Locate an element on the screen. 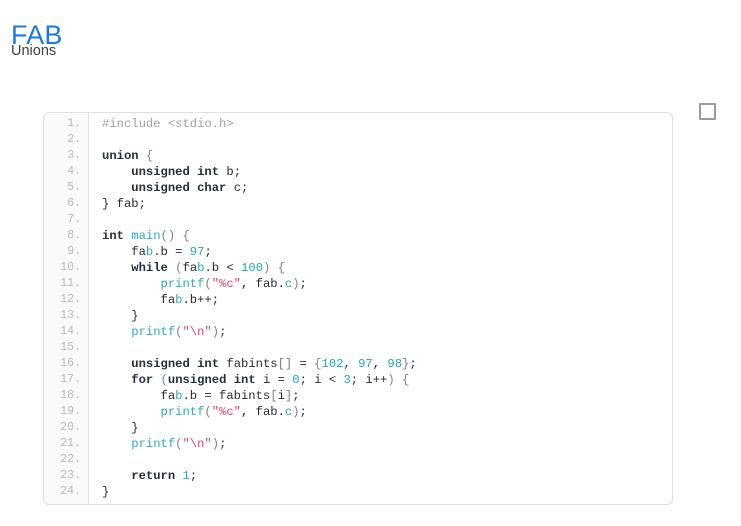 The height and width of the screenshot is (526, 741). line-number: 3. is located at coordinates (74, 155).